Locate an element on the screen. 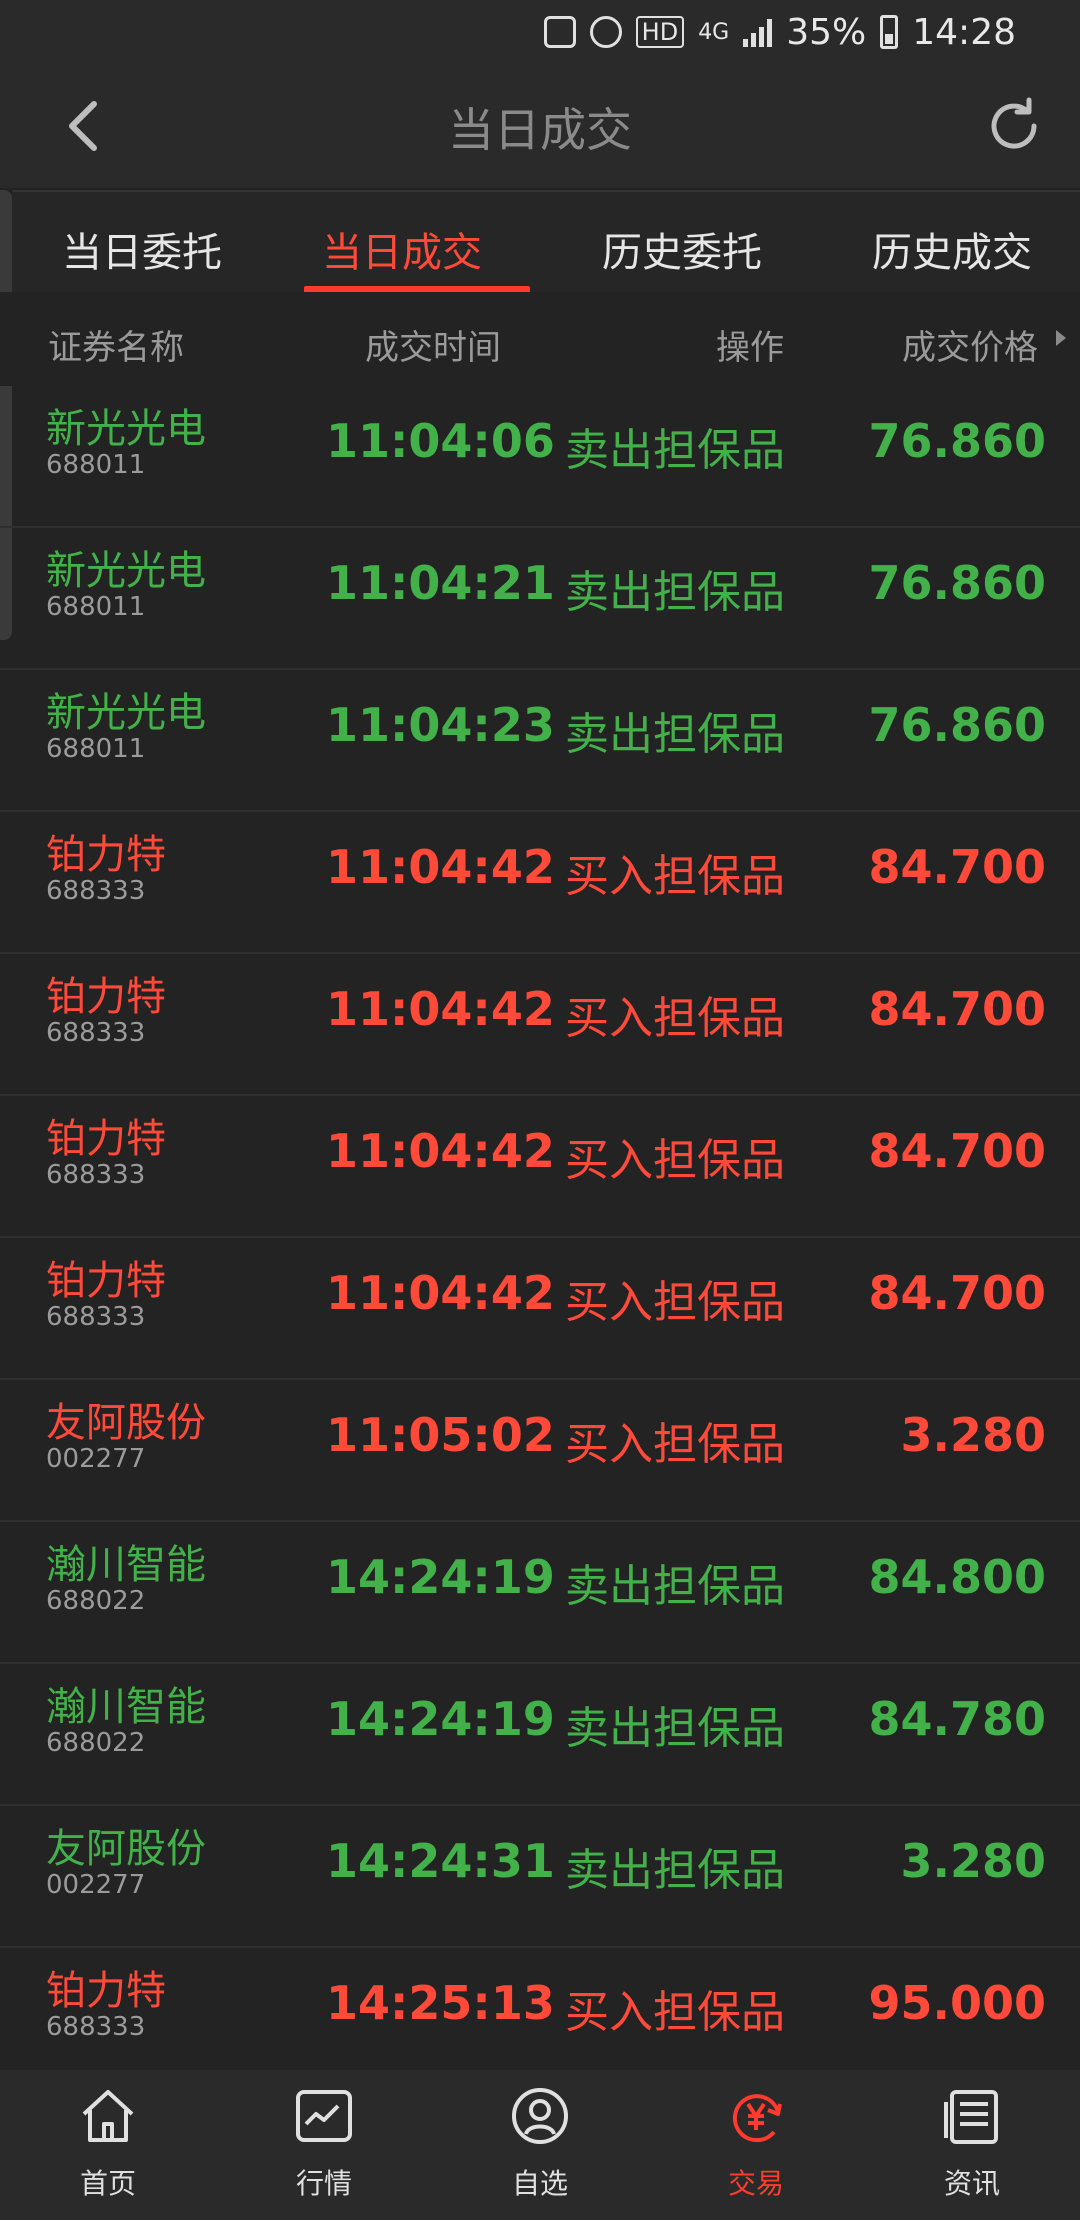 The image size is (1080, 2220). refresh-icon is located at coordinates (1014, 126).